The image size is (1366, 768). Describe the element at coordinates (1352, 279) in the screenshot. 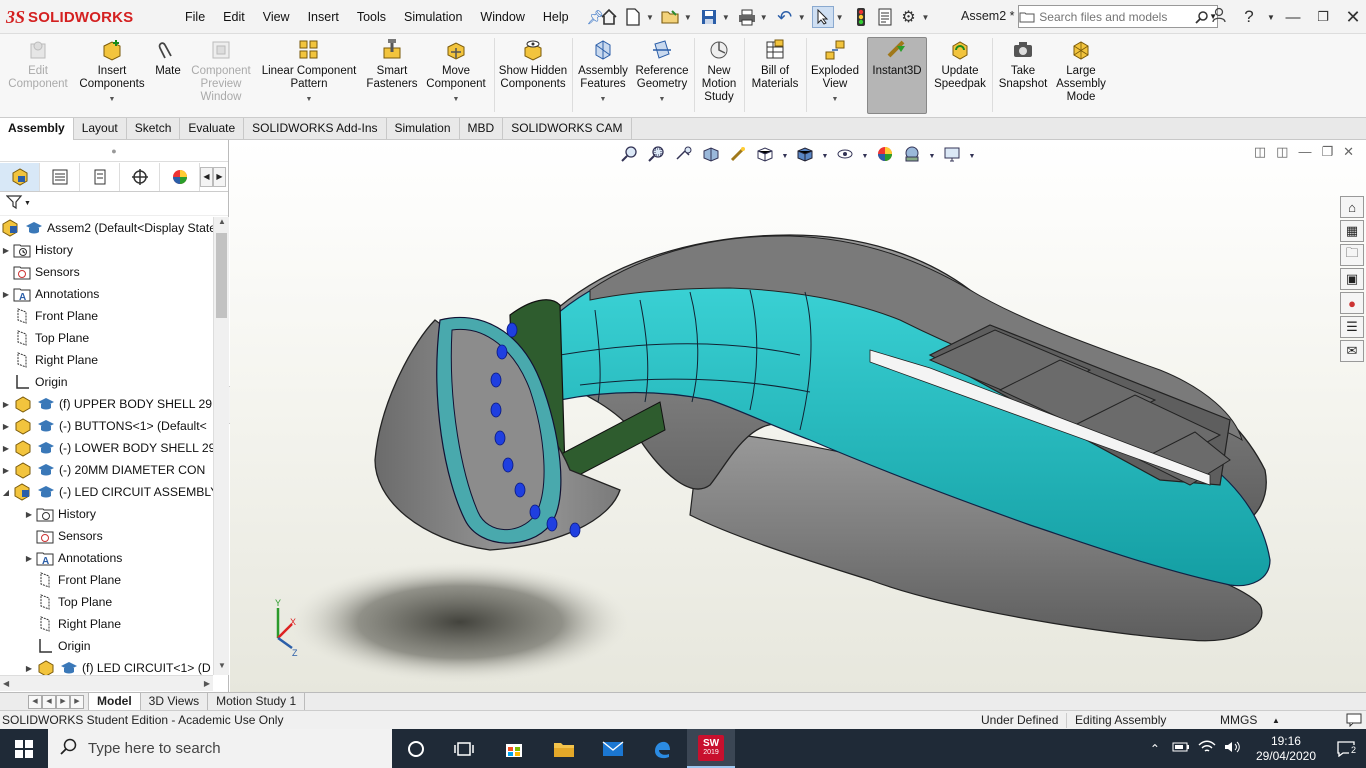

I see `view-palette-icon: ▣` at that location.